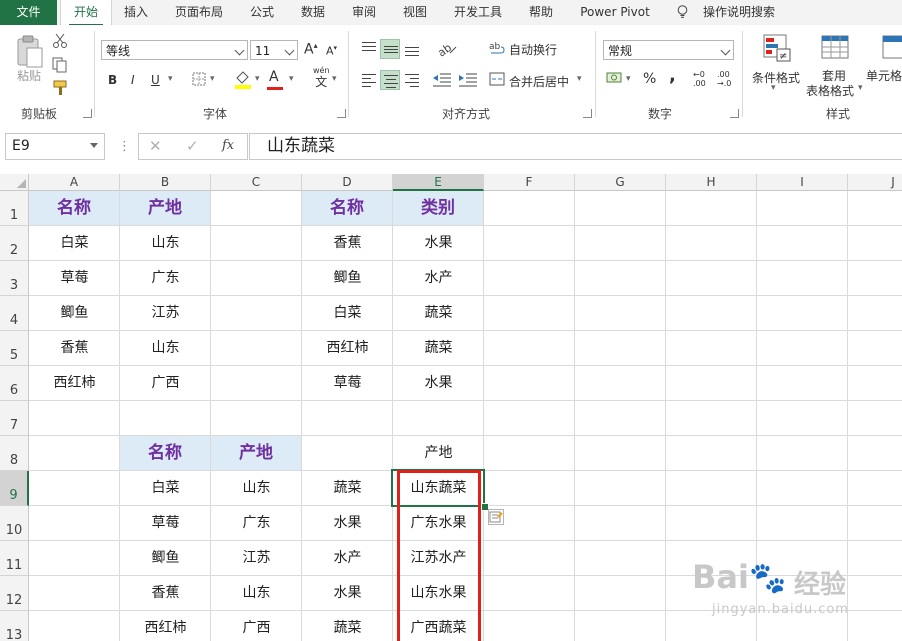 This screenshot has height=641, width=902. Describe the element at coordinates (74, 208) in the screenshot. I see `table1-header-name: 名称` at that location.